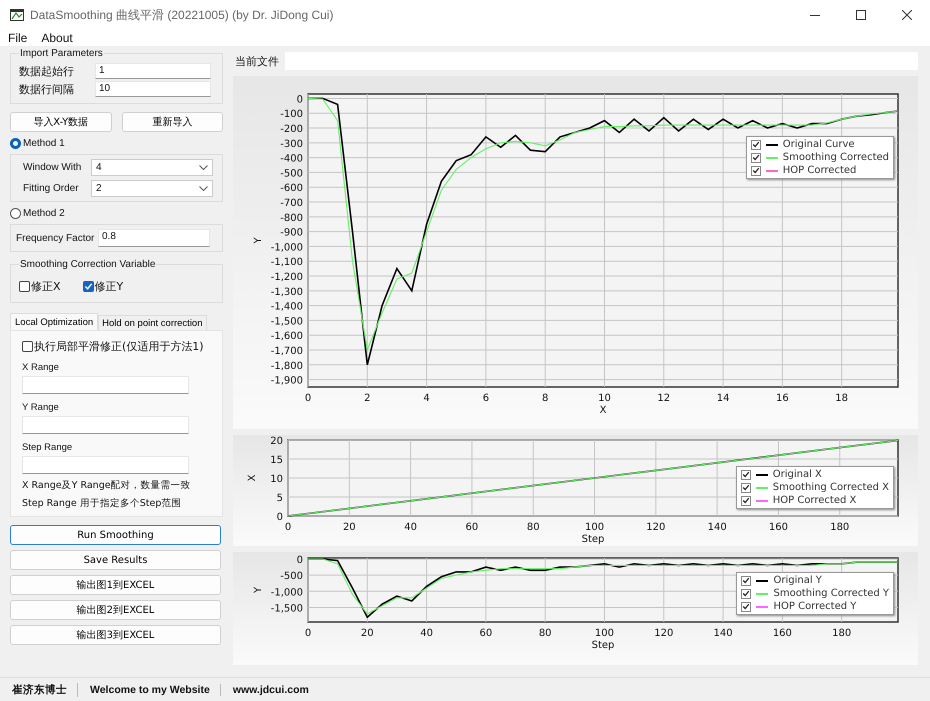 This screenshot has height=701, width=930. I want to click on y-tick-label: -1,600, so click(286, 336).